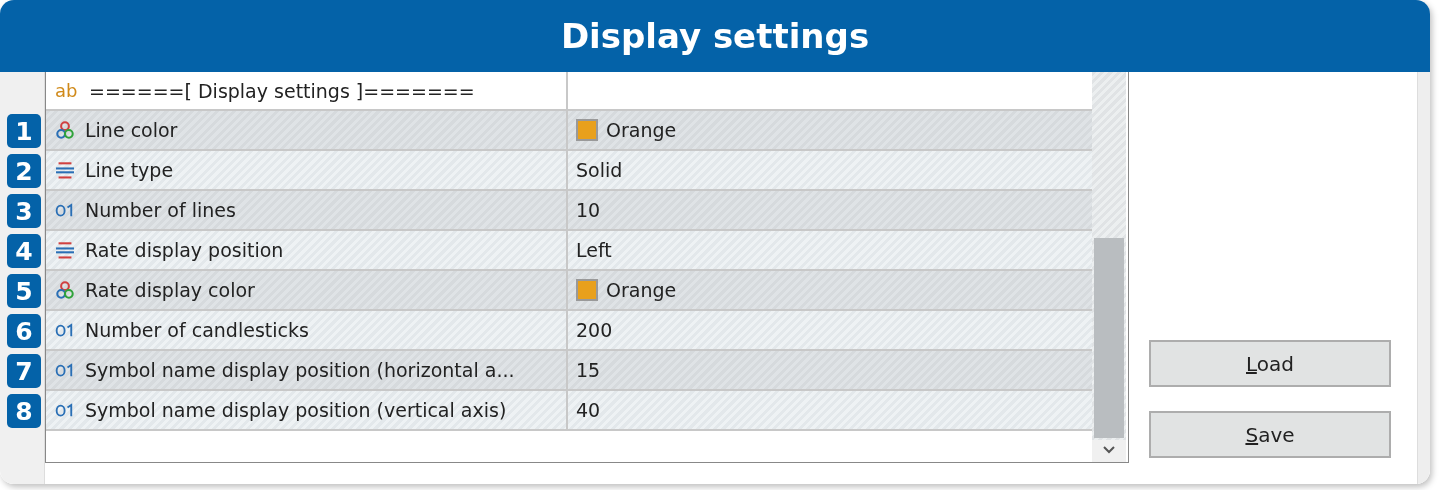 The width and height of the screenshot is (1450, 490). I want to click on property-name: Number of lines, so click(160, 210).